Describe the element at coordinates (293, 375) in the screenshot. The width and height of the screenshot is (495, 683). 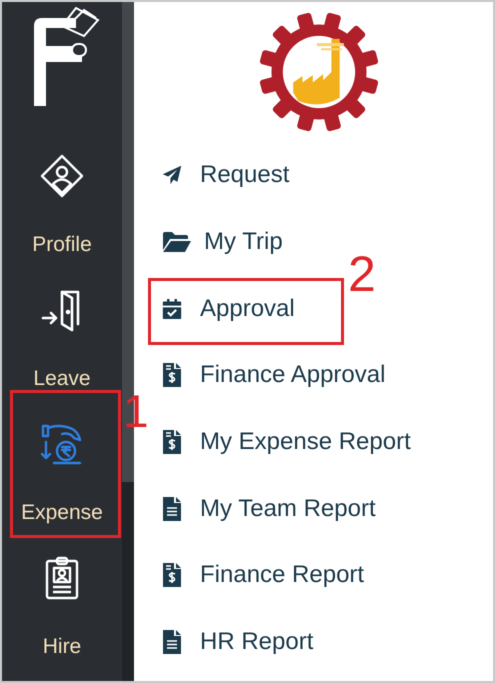
I see `menu-item: Finance Approval` at that location.